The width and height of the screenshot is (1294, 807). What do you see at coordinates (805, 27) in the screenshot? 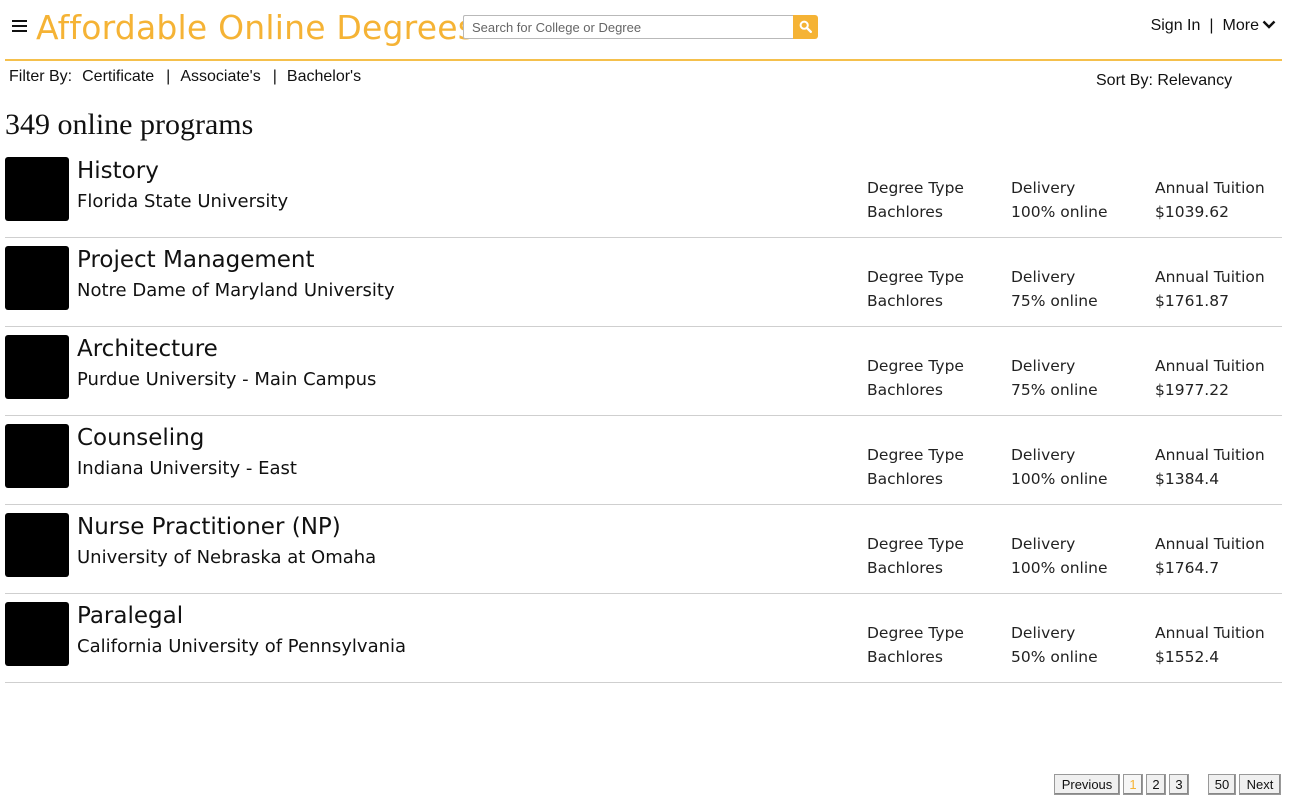
I see `search-button` at bounding box center [805, 27].